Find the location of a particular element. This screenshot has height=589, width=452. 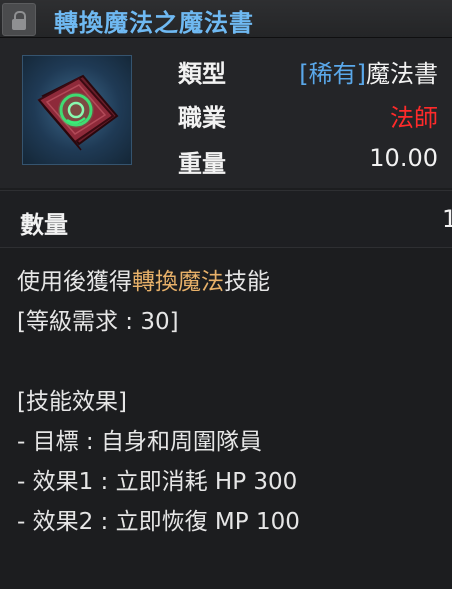

effect-hp-cost: - 效果1 : 立即消耗 HP 300 is located at coordinates (157, 482).